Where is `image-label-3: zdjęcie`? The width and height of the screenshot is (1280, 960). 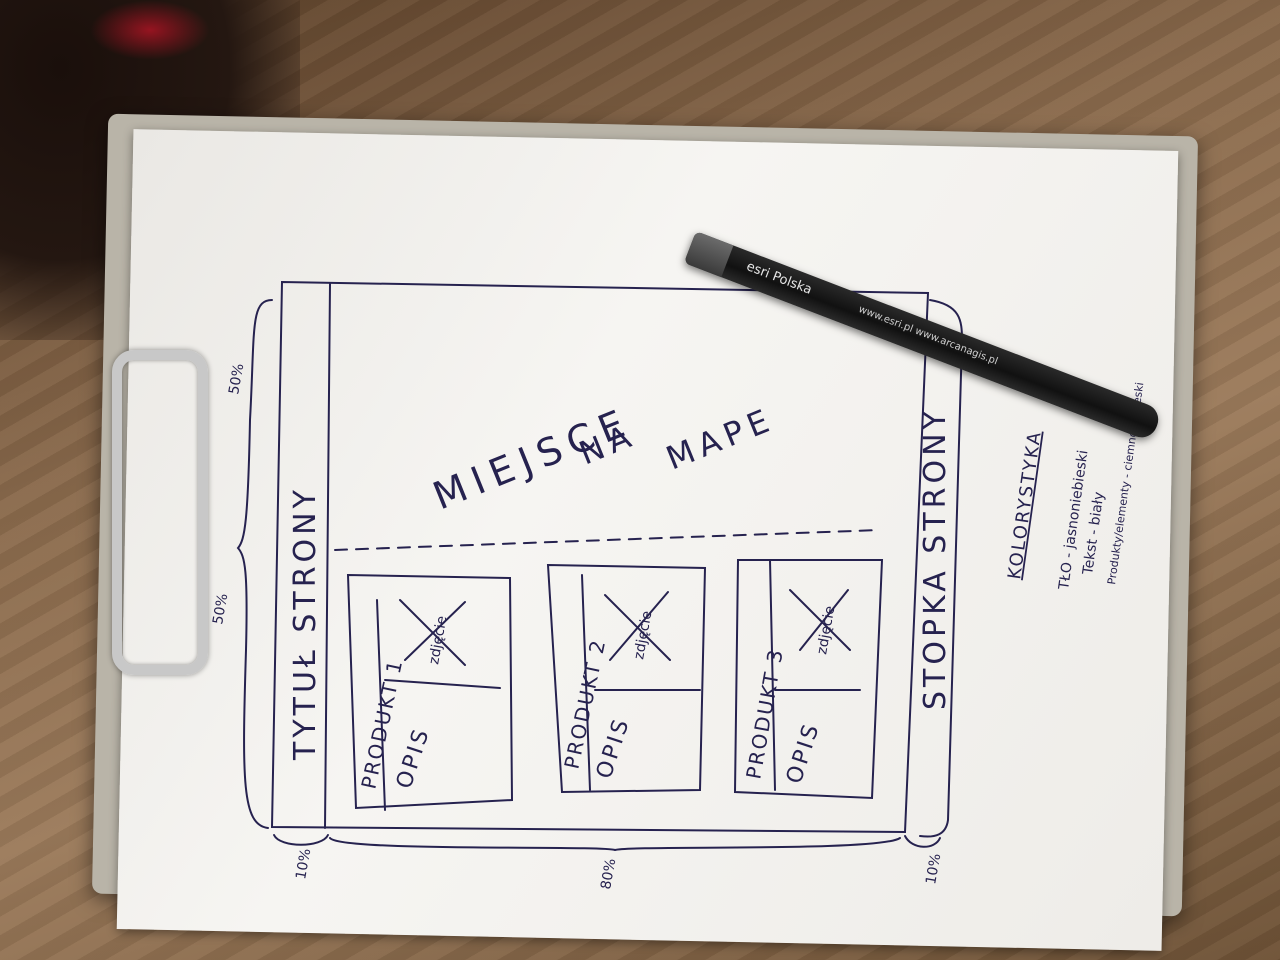
image-label-3: zdjęcie is located at coordinates (826, 630).